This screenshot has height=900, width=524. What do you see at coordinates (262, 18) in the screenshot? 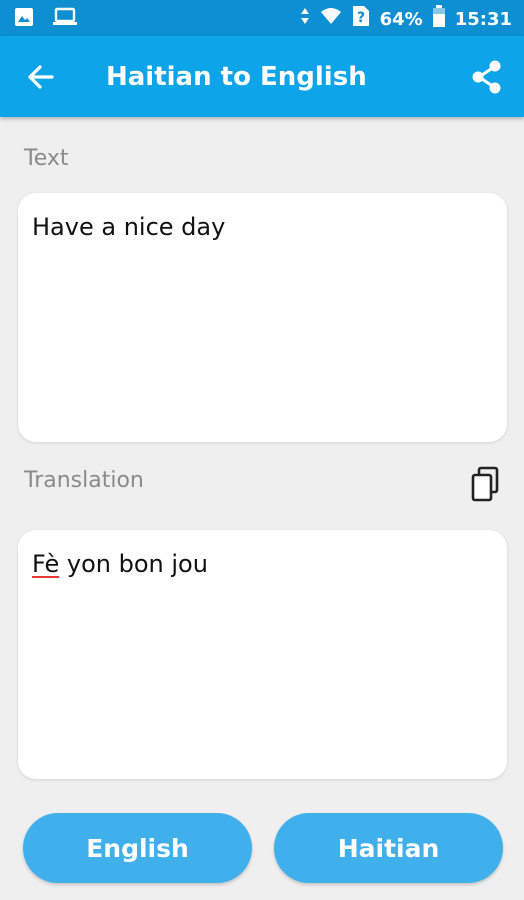
I see `status-bar: ? 64% 15:31` at bounding box center [262, 18].